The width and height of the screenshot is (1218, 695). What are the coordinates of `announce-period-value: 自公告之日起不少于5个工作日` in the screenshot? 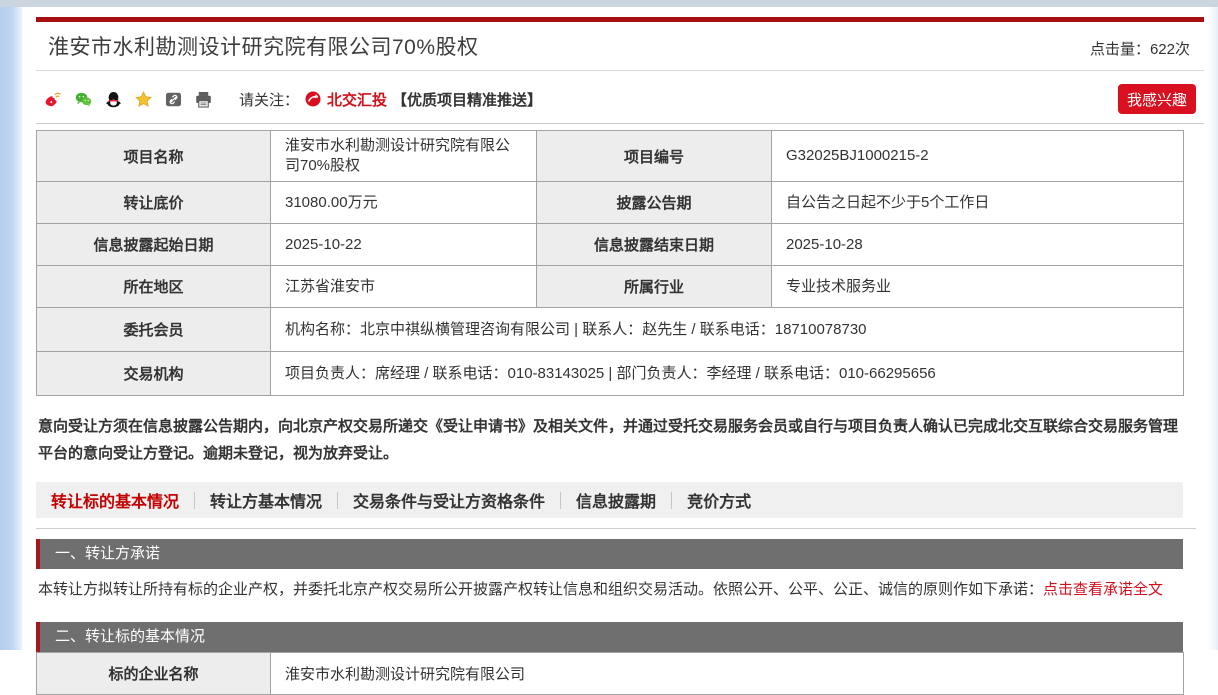 It's located at (977, 202).